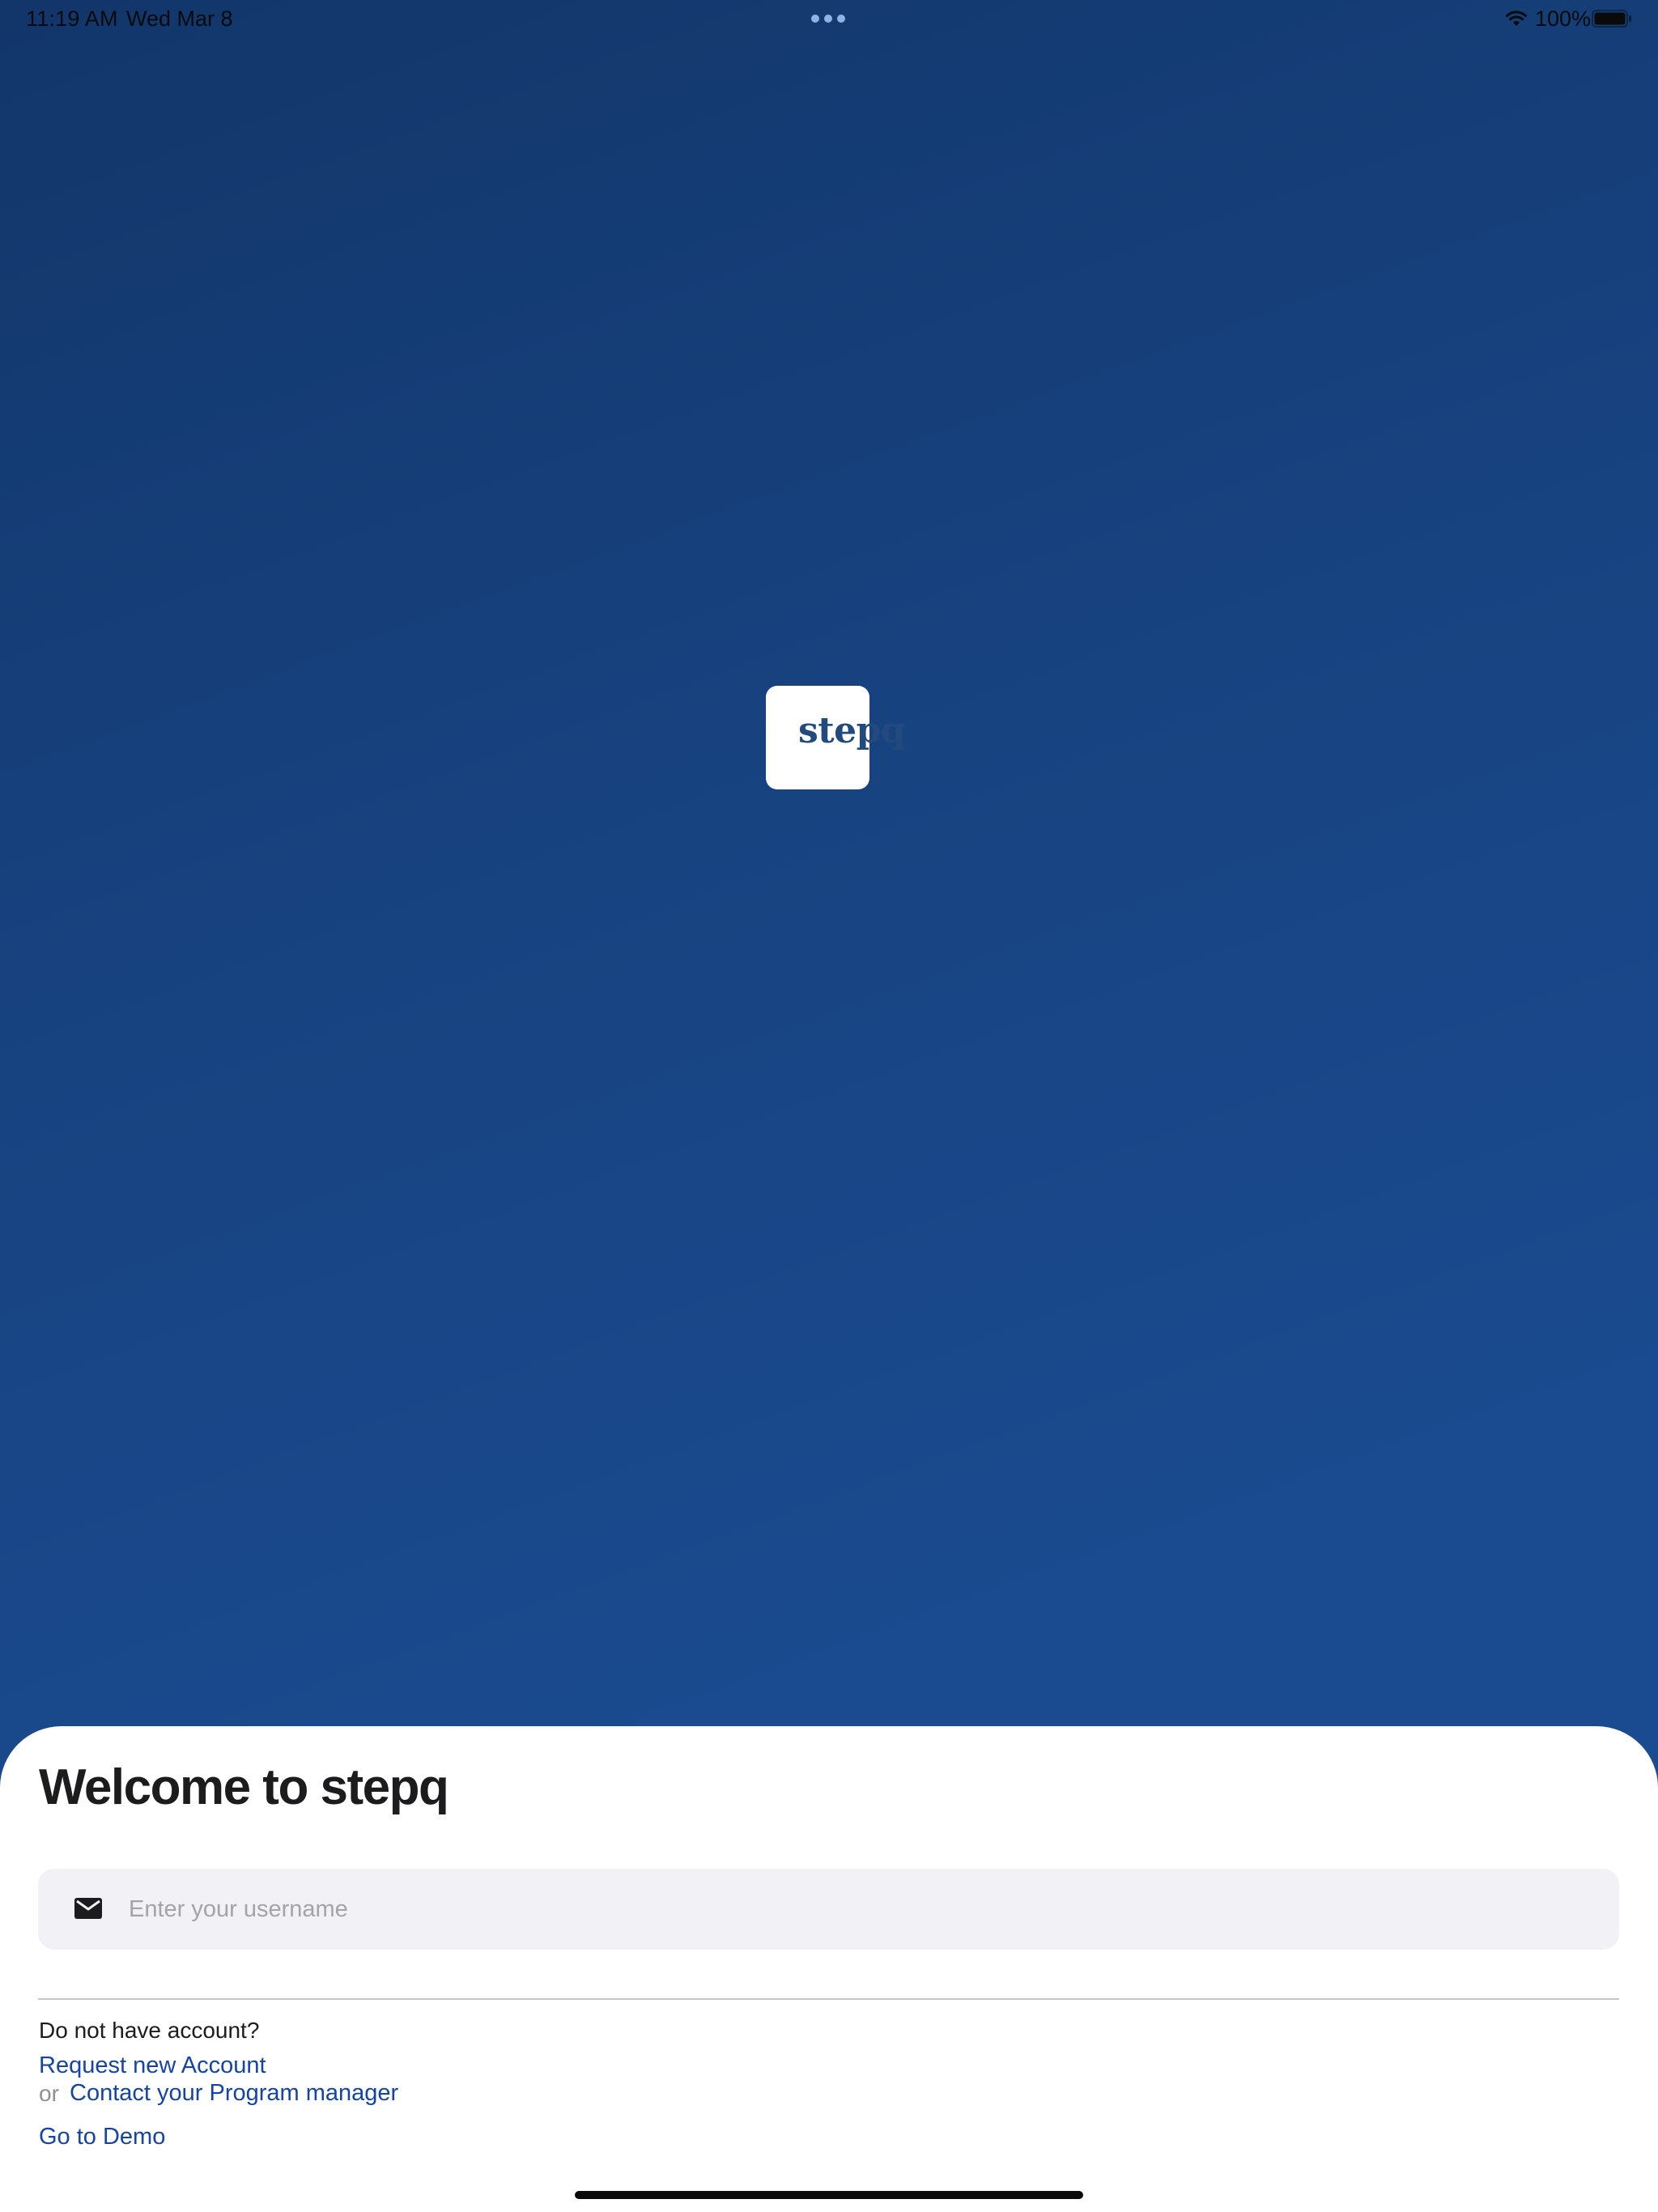 The height and width of the screenshot is (2212, 1658). Describe the element at coordinates (1611, 19) in the screenshot. I see `battery-icon` at that location.